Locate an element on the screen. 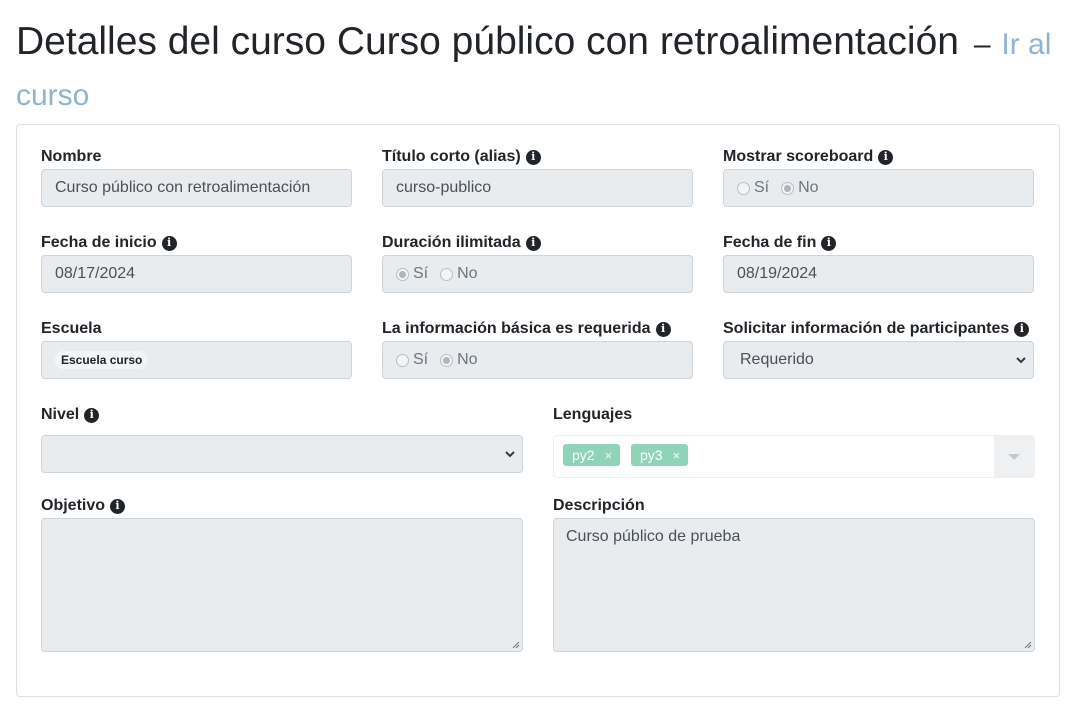 The image size is (1079, 713). languages-dropdown-toggle is located at coordinates (1014, 456).